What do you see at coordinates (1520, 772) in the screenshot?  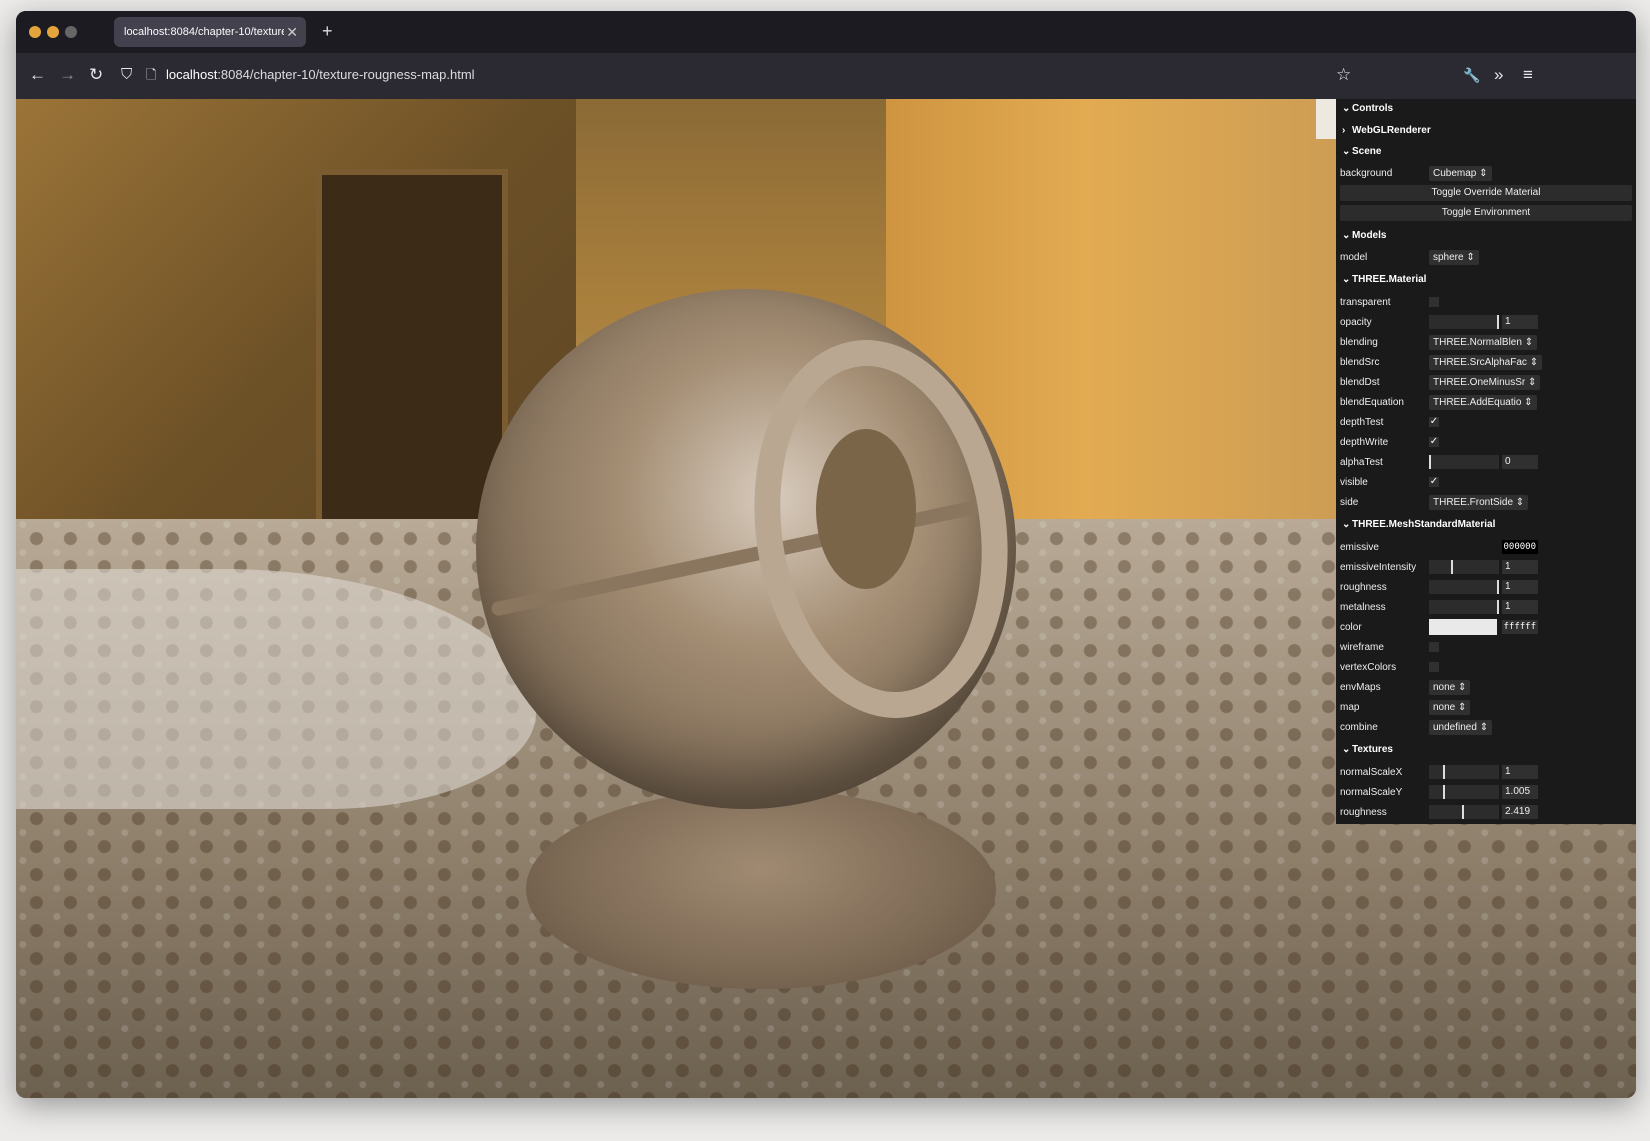 I see `normalscalex-value: 1` at bounding box center [1520, 772].